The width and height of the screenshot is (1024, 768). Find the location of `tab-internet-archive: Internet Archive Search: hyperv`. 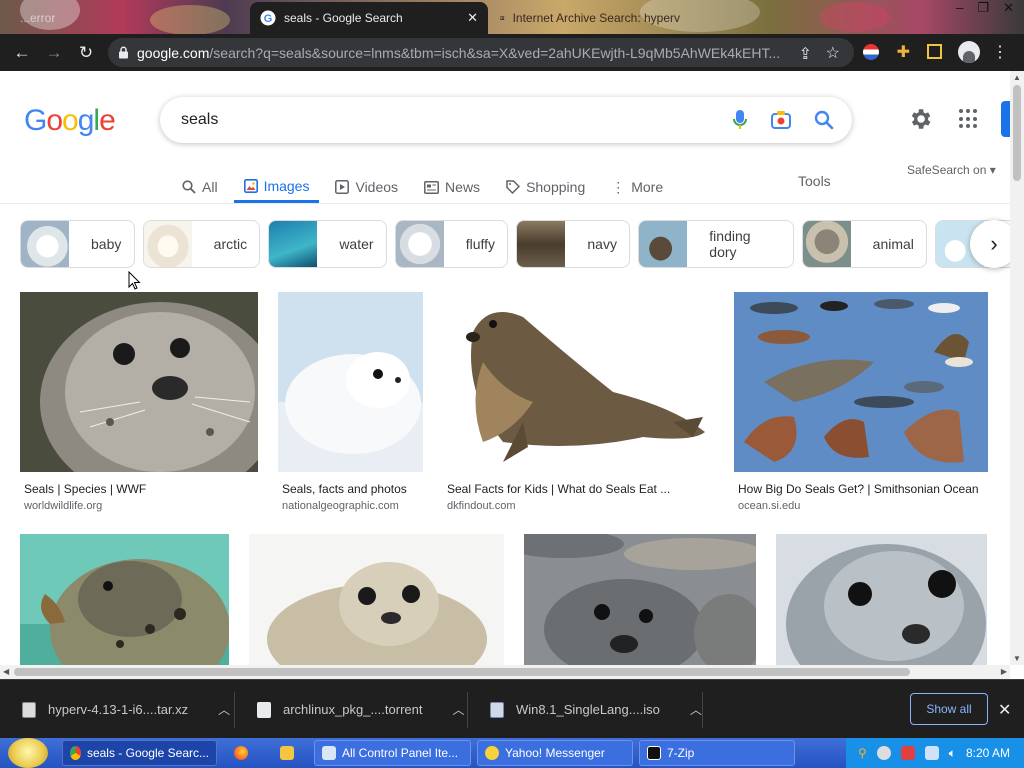

tab-internet-archive: Internet Archive Search: hyperv is located at coordinates (590, 18).